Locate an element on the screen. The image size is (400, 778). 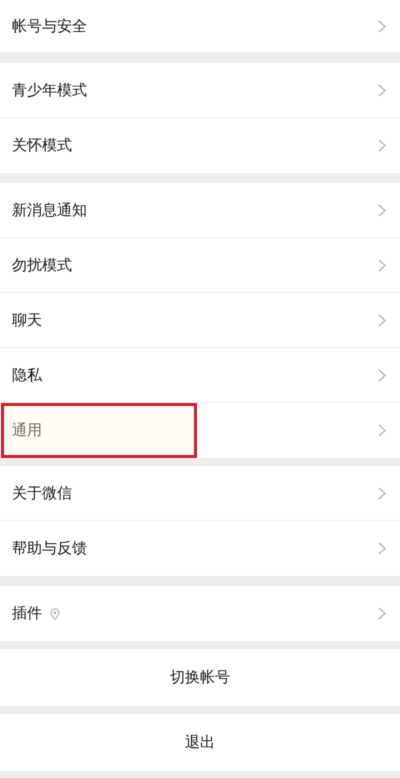
settings-row: 插件 is located at coordinates (200, 613).